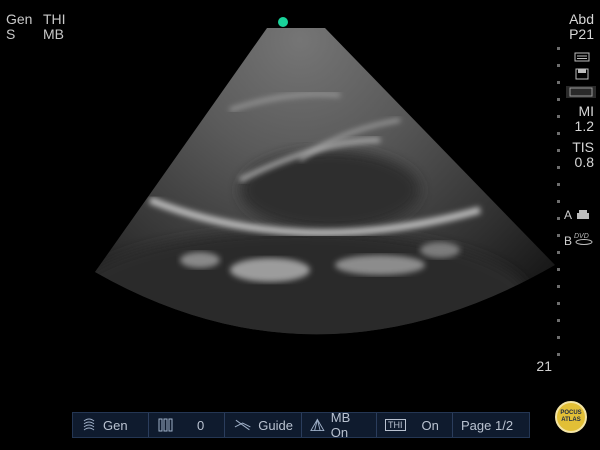  What do you see at coordinates (584, 162) in the screenshot?
I see `tis-value: 0.8` at bounding box center [584, 162].